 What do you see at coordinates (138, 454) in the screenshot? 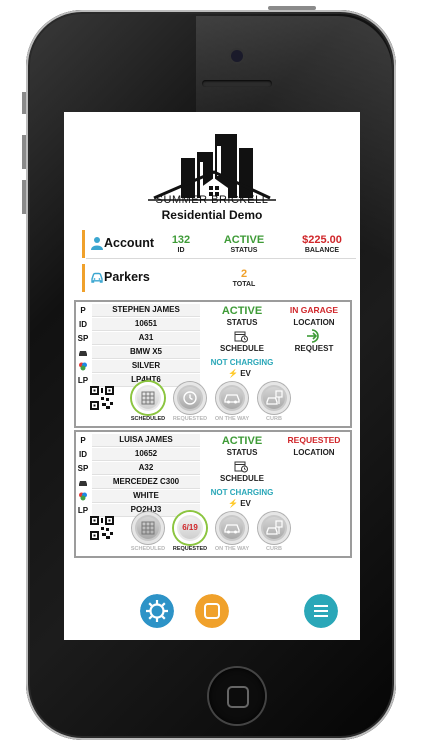
I see `card-row-id: ID 10652` at bounding box center [138, 454].